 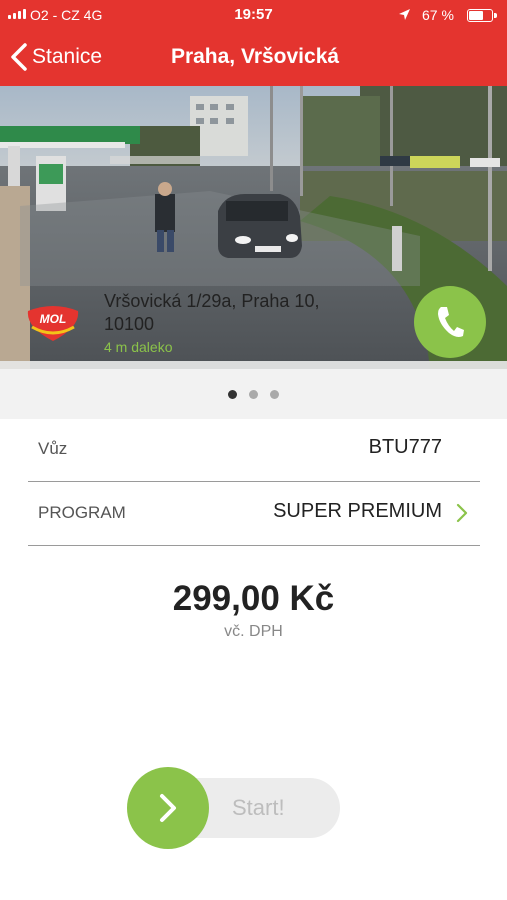 I want to click on car-value: BTU777, so click(x=405, y=447).